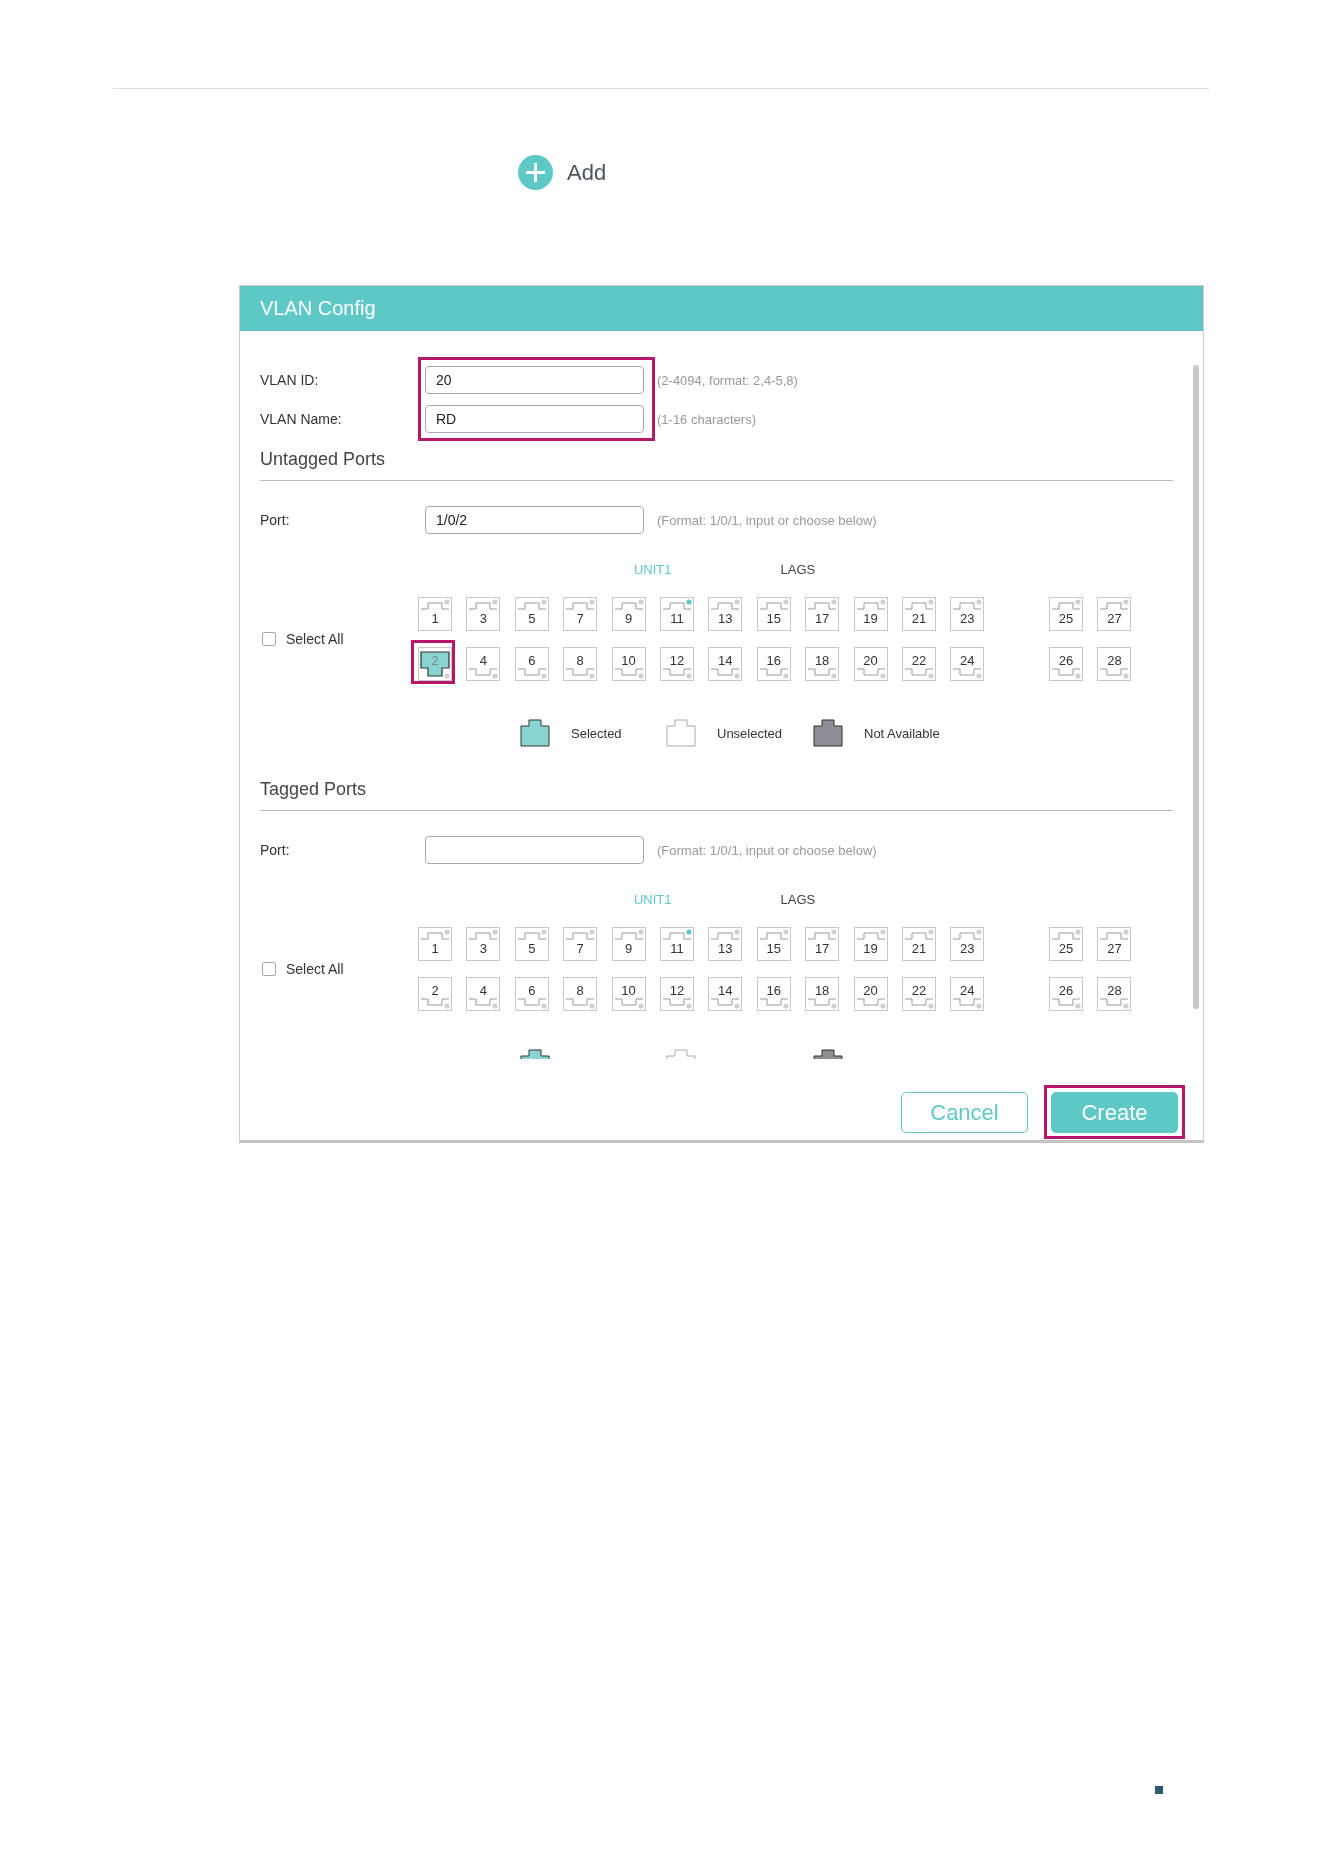 This screenshot has width=1324, height=1872. What do you see at coordinates (652, 569) in the screenshot?
I see `unit-label: UNIT1` at bounding box center [652, 569].